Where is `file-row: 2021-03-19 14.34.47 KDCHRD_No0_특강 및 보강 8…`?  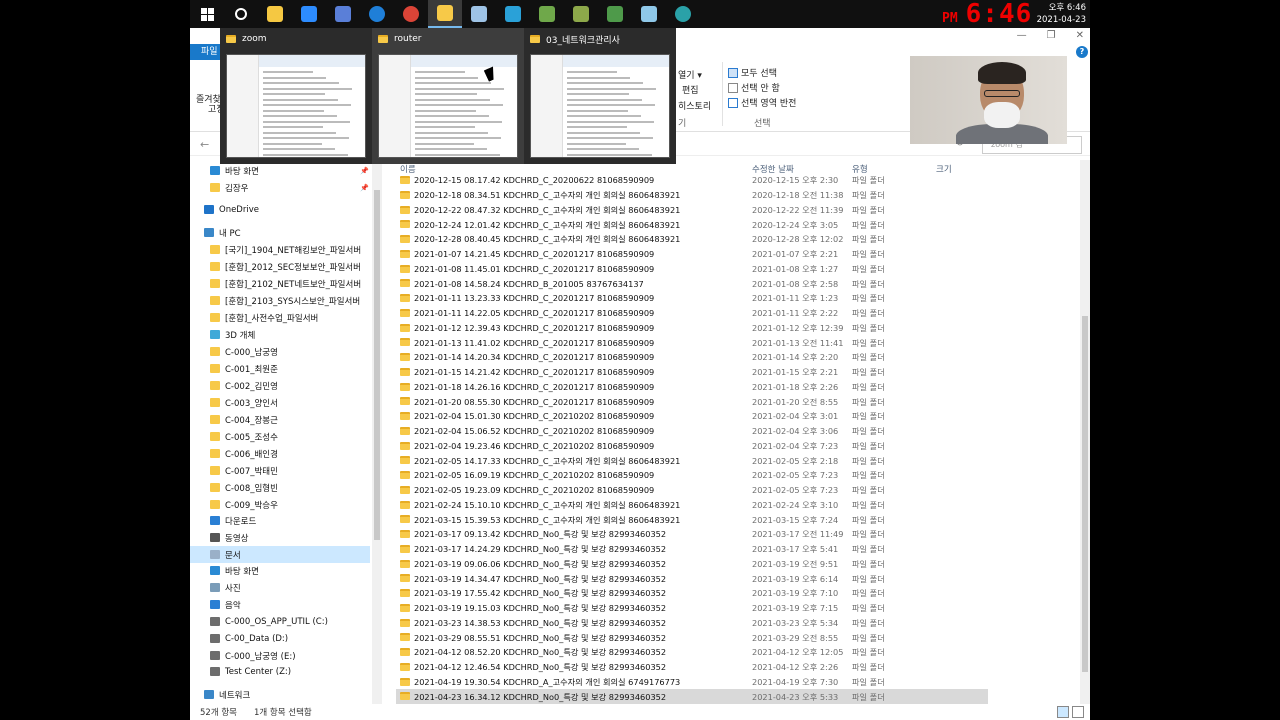 file-row: 2021-03-19 14.34.47 KDCHRD_No0_특강 및 보강 8… is located at coordinates (692, 578).